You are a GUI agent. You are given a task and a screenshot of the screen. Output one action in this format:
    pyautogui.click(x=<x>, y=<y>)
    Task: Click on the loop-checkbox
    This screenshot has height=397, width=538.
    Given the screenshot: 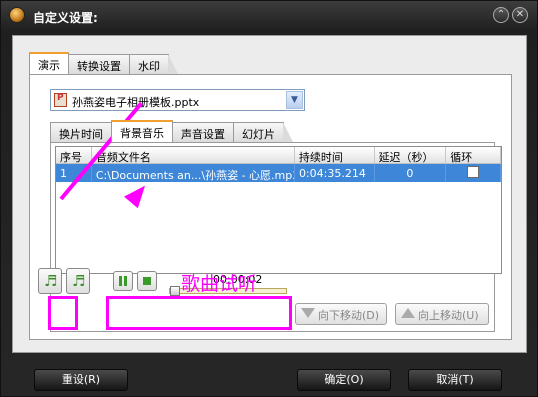 What is the action you would take?
    pyautogui.click(x=473, y=172)
    